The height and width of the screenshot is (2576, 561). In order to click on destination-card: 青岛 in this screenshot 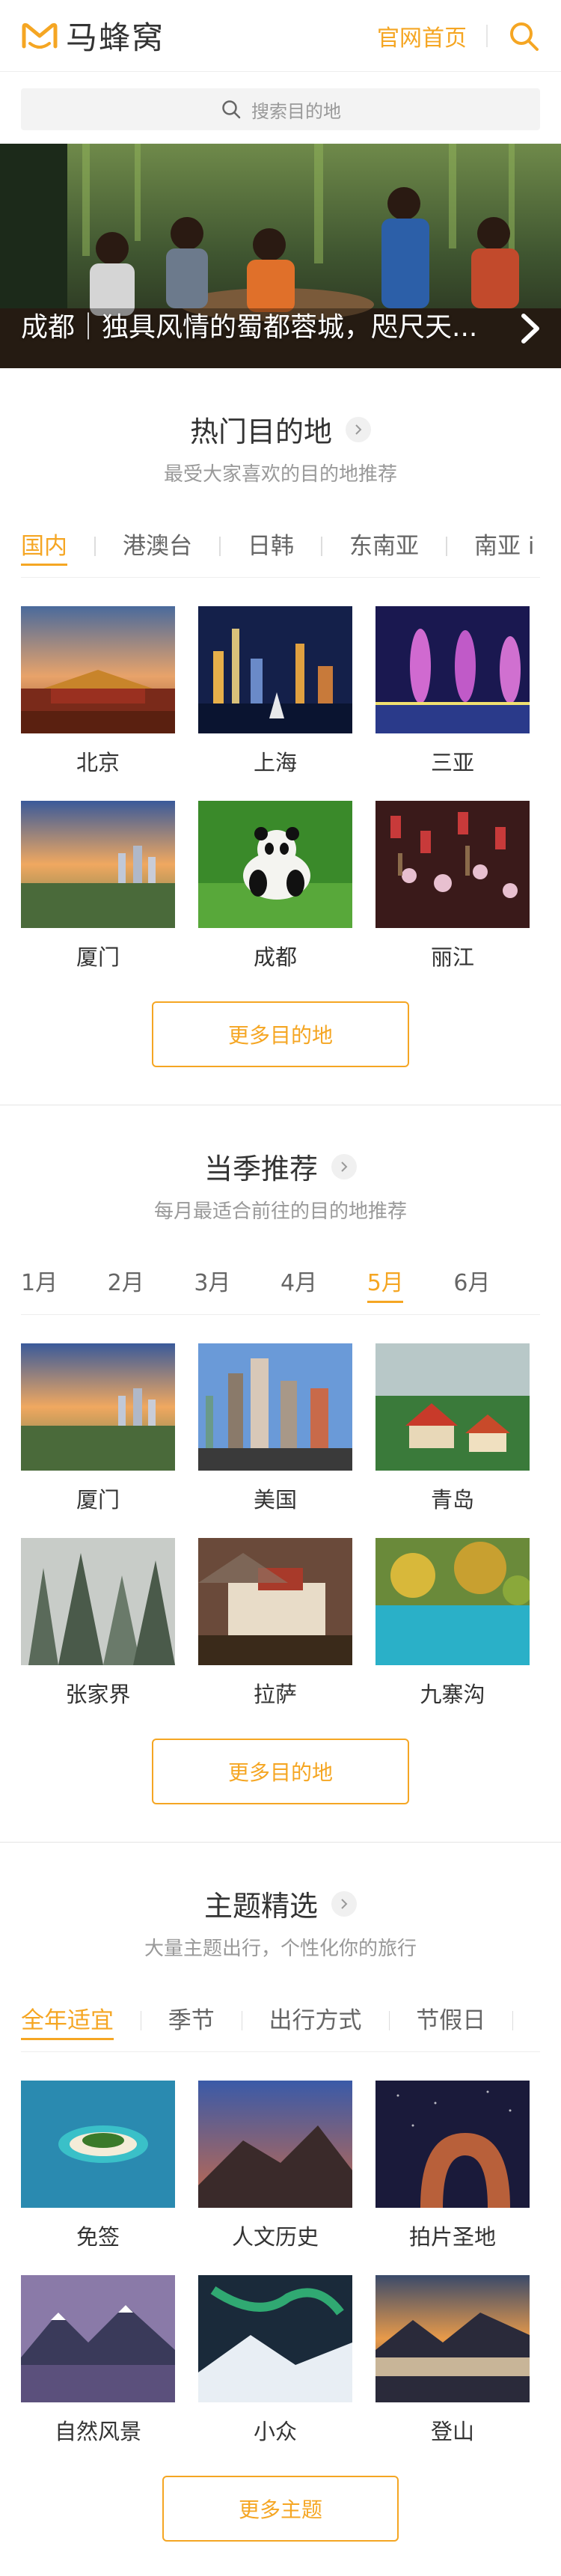, I will do `click(453, 1428)`.